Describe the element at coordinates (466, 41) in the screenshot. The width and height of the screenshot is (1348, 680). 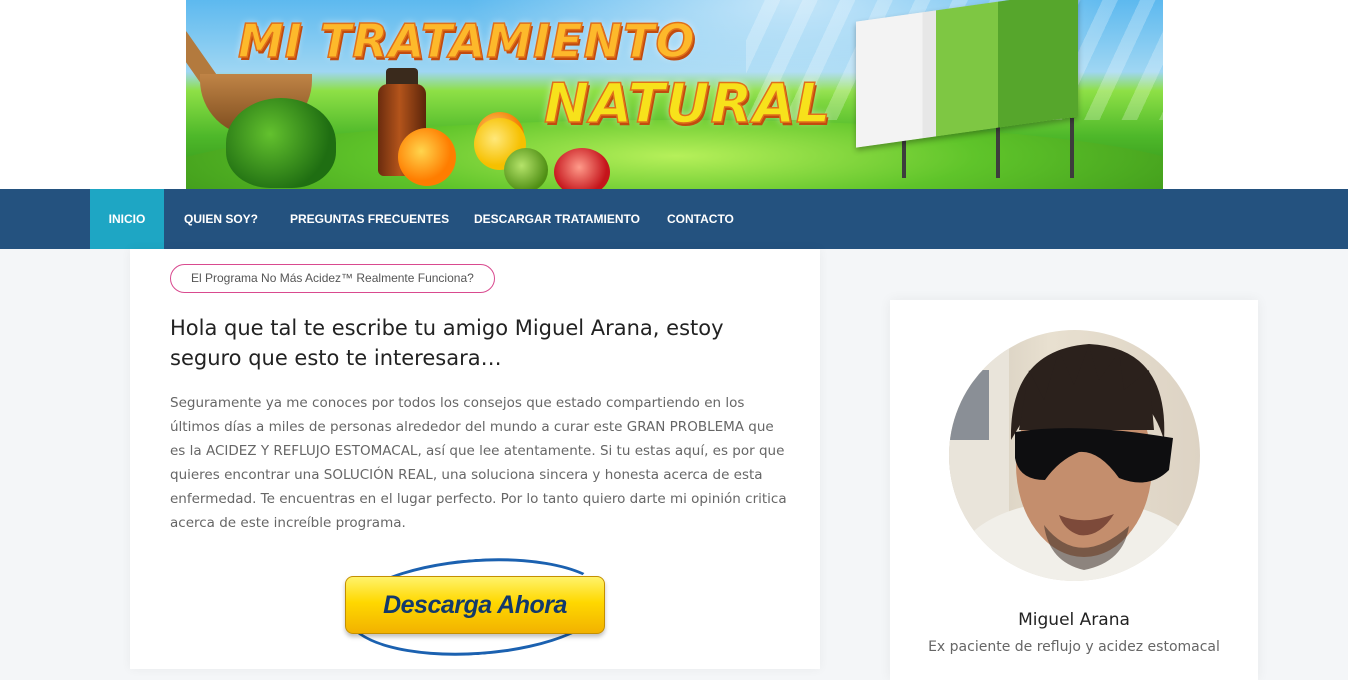
I see `banner-title-line1: MI TRATAMIENTO` at that location.